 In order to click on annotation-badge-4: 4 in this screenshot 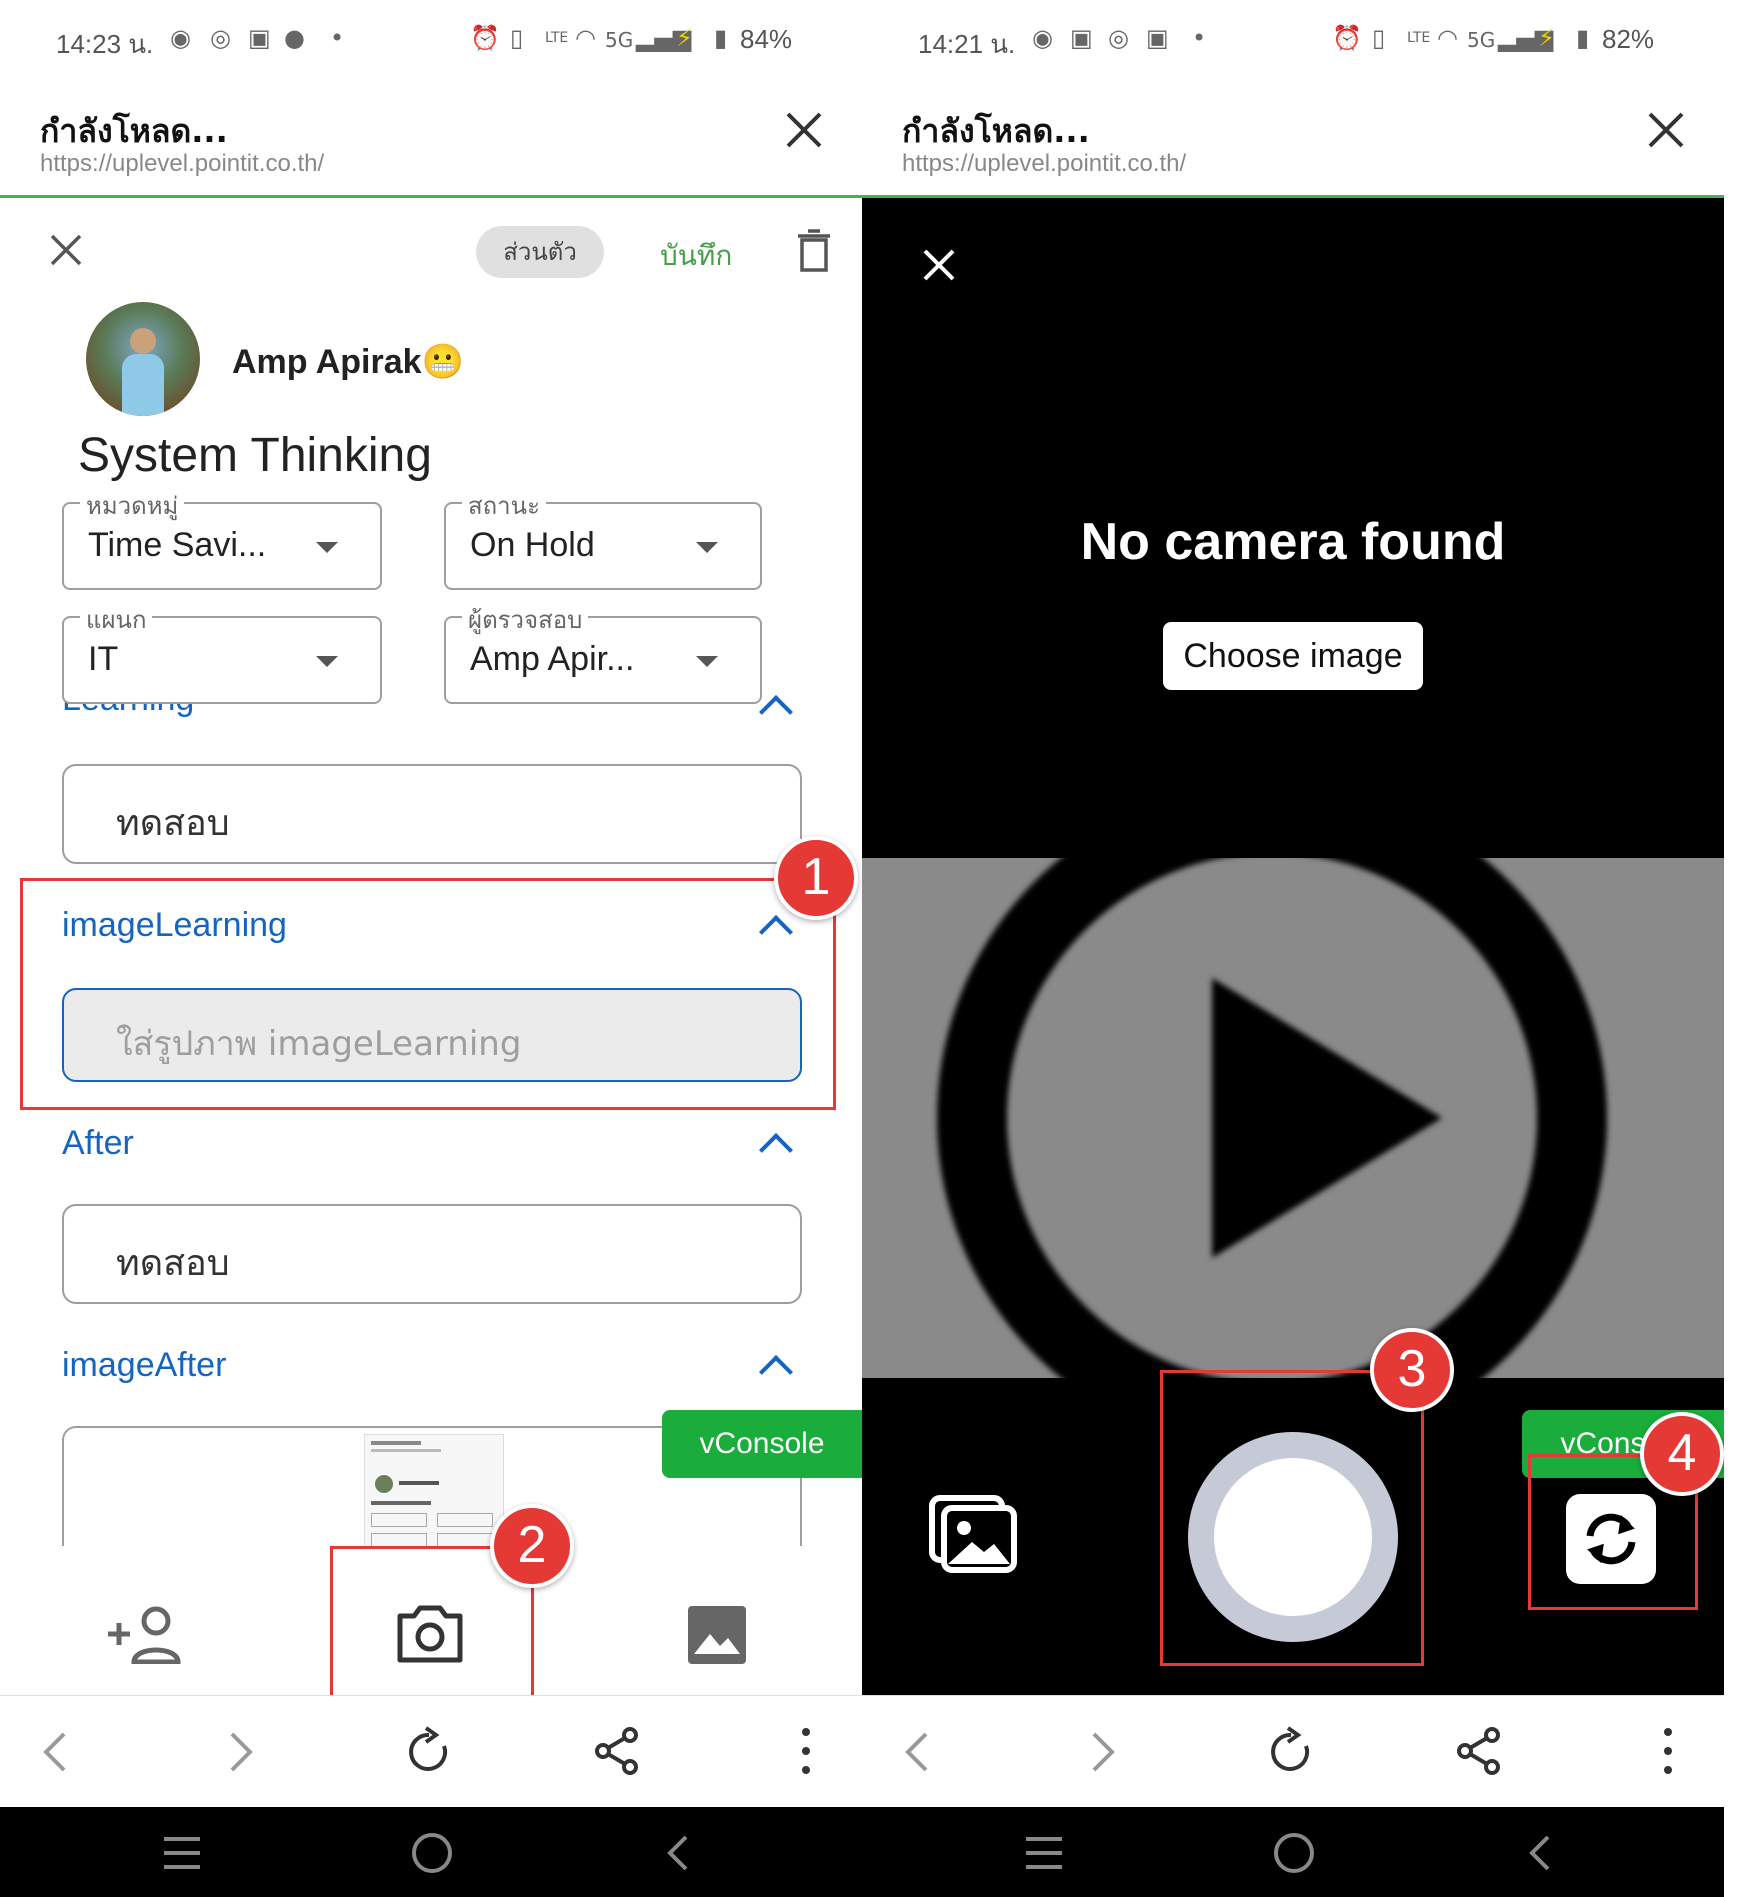, I will do `click(1682, 1454)`.